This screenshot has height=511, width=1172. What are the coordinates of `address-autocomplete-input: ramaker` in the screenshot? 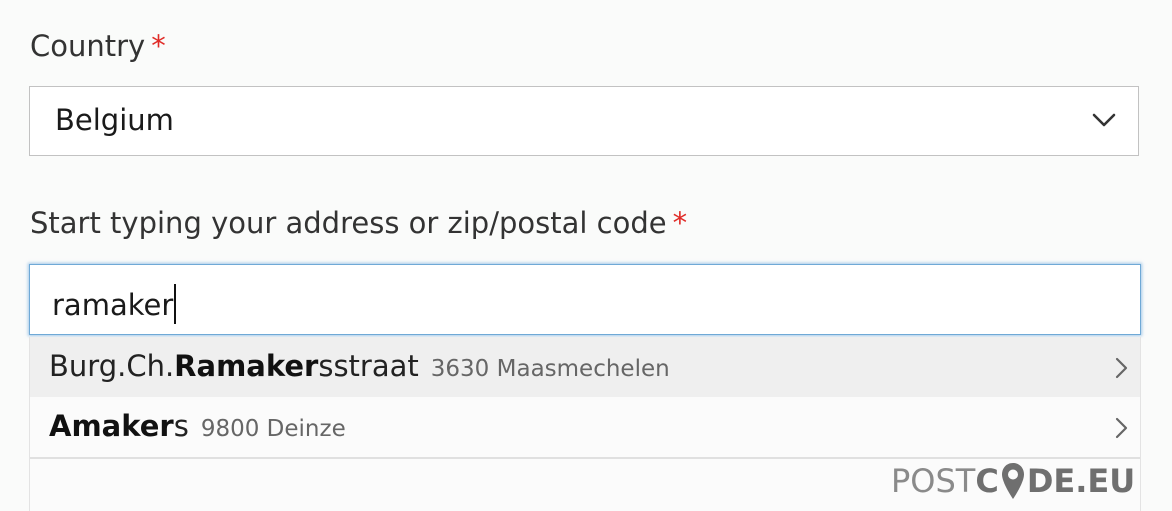 It's located at (585, 299).